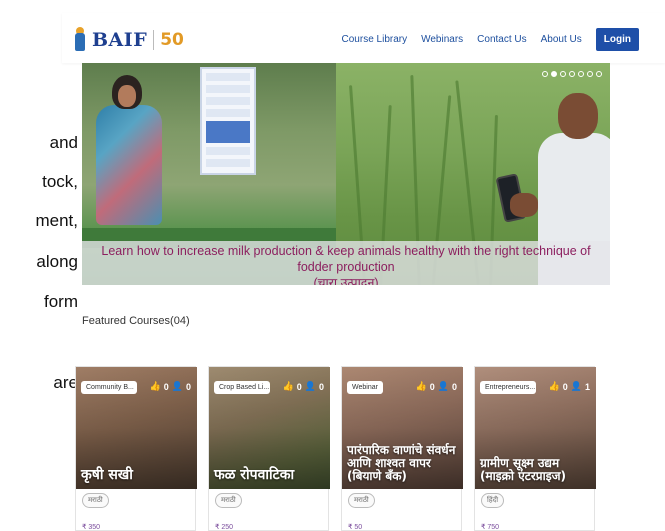  Describe the element at coordinates (224, 527) in the screenshot. I see `course-price: ₹ 250` at that location.